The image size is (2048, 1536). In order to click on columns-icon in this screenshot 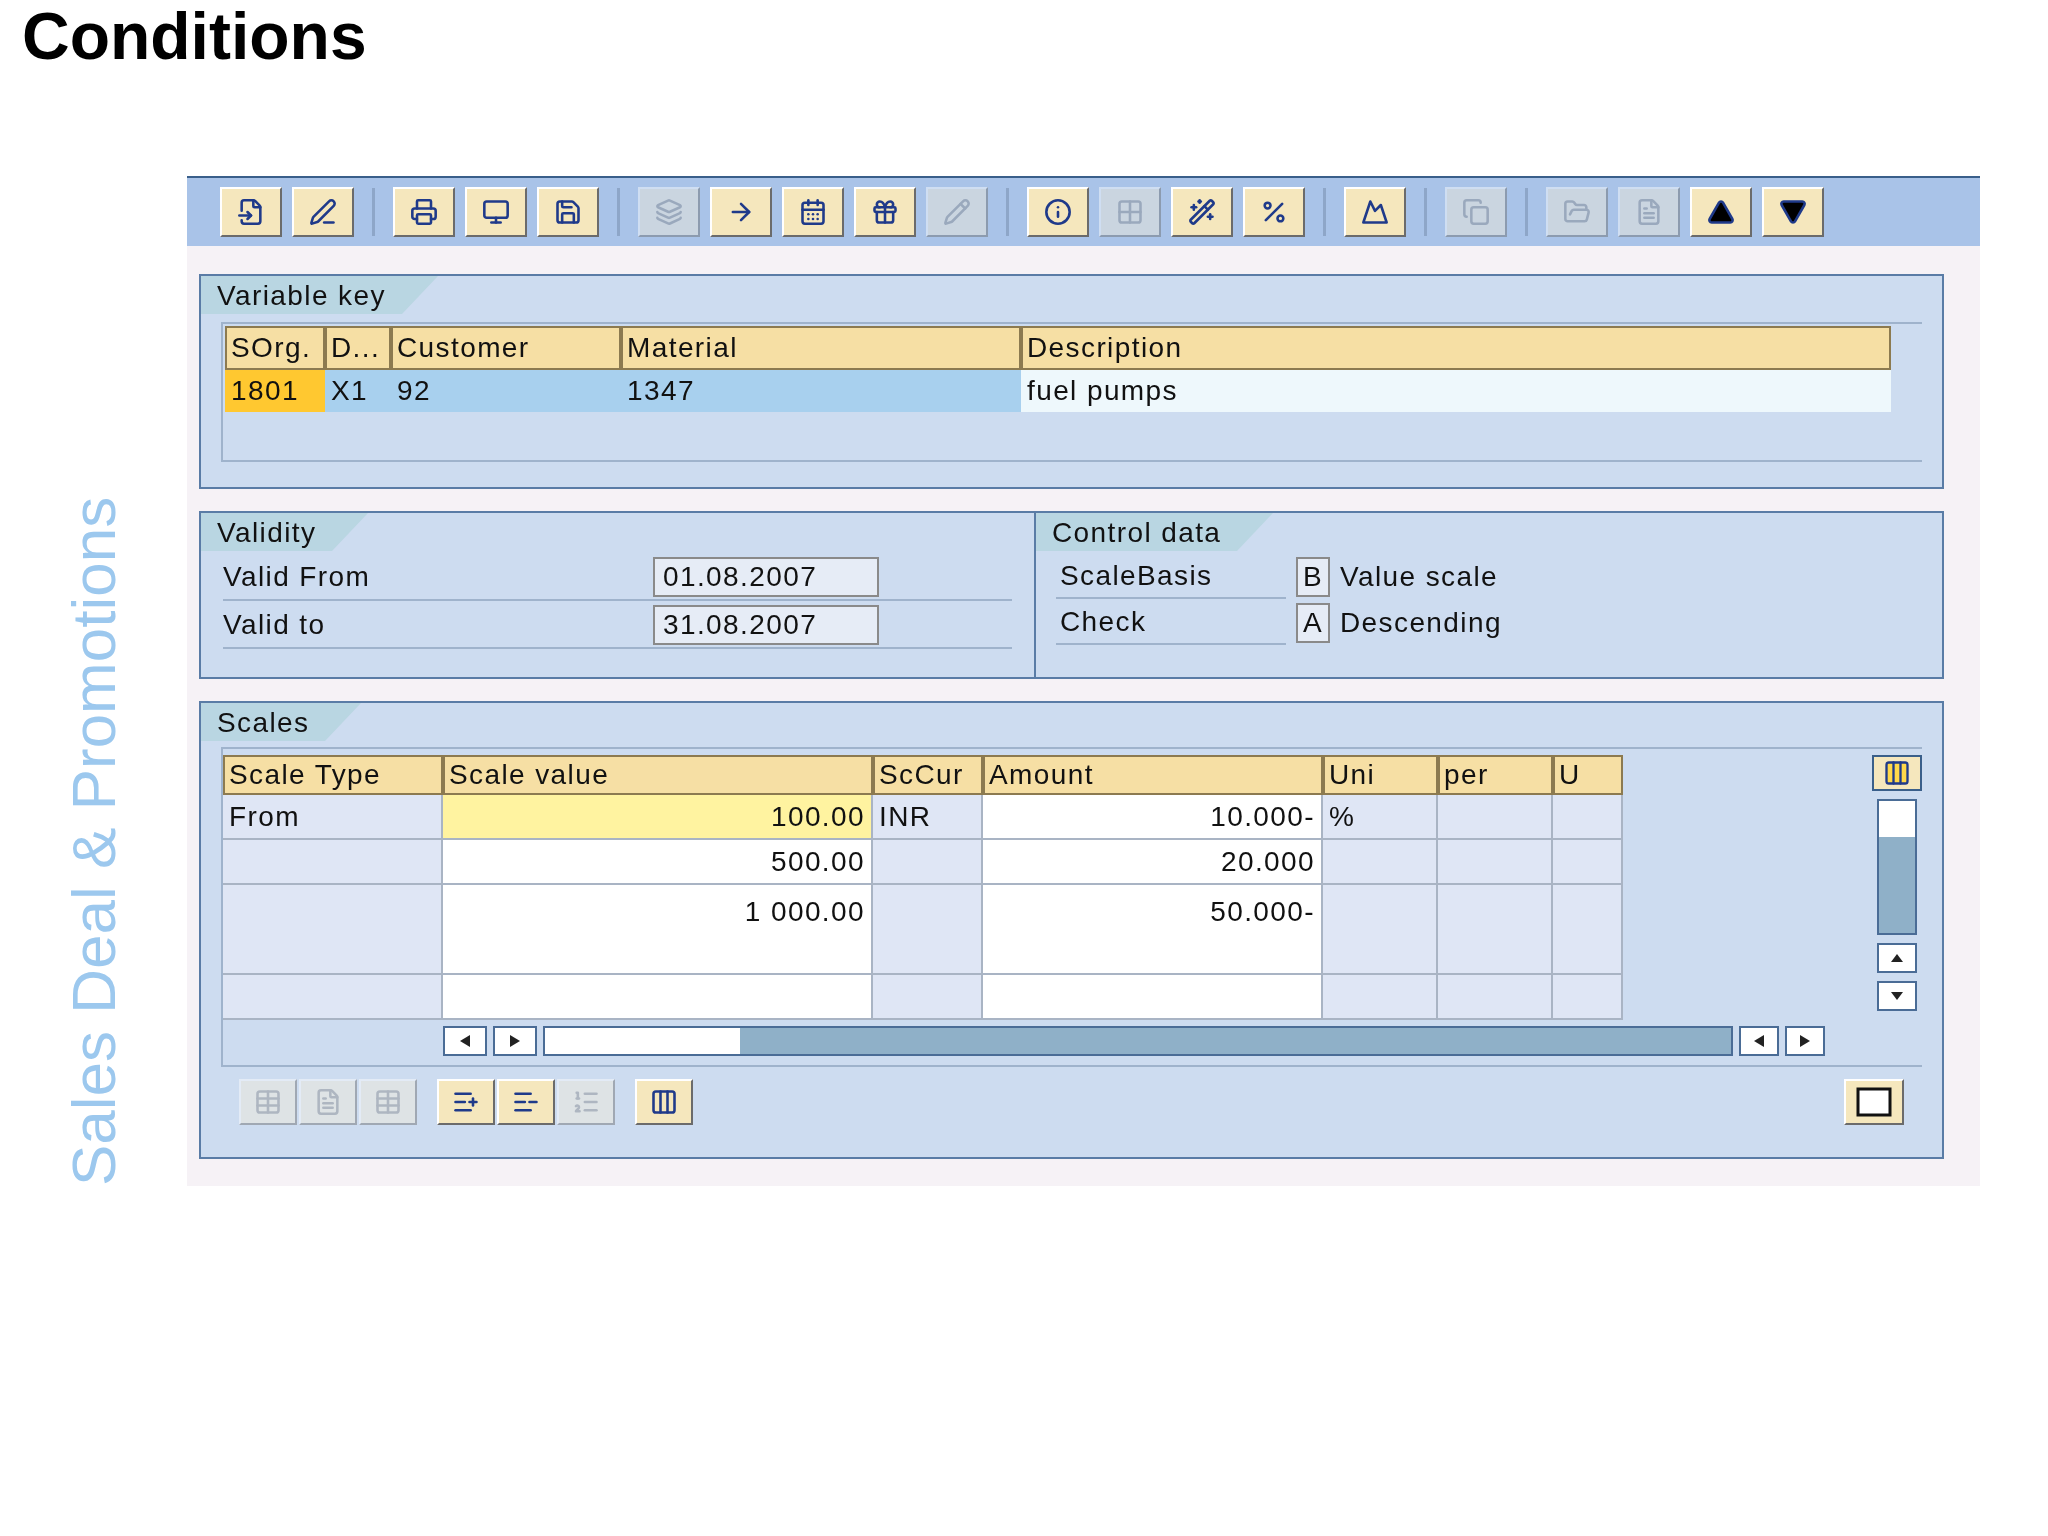, I will do `click(664, 1102)`.